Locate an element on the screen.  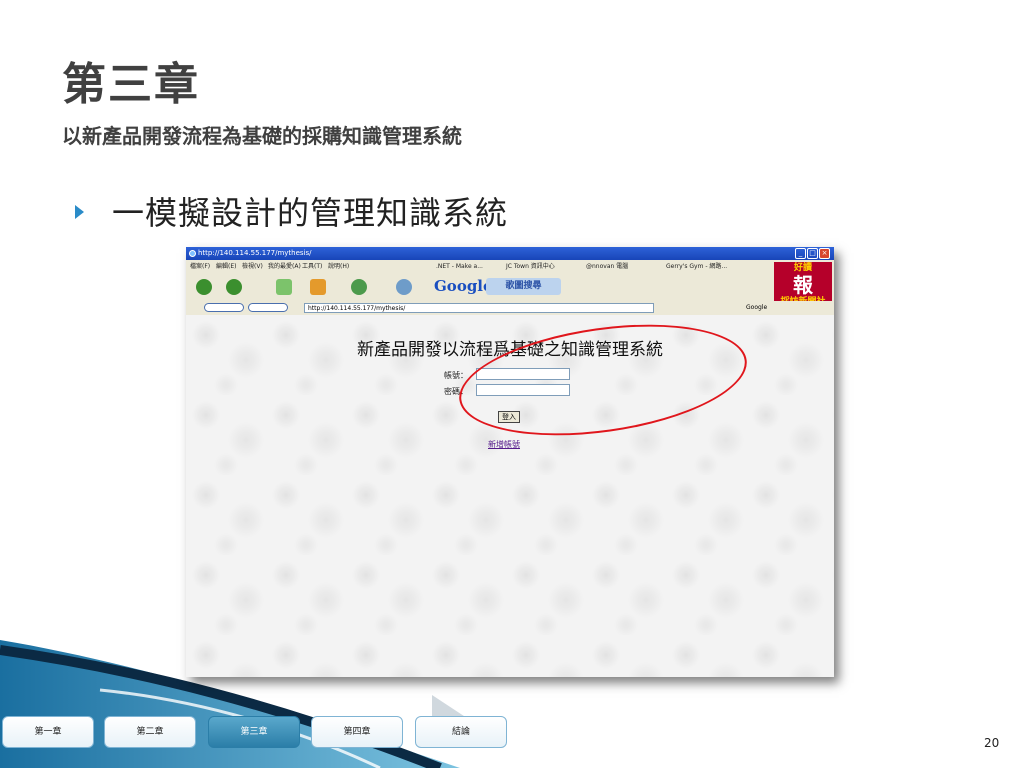
google-logo: Google is located at coordinates (463, 286).